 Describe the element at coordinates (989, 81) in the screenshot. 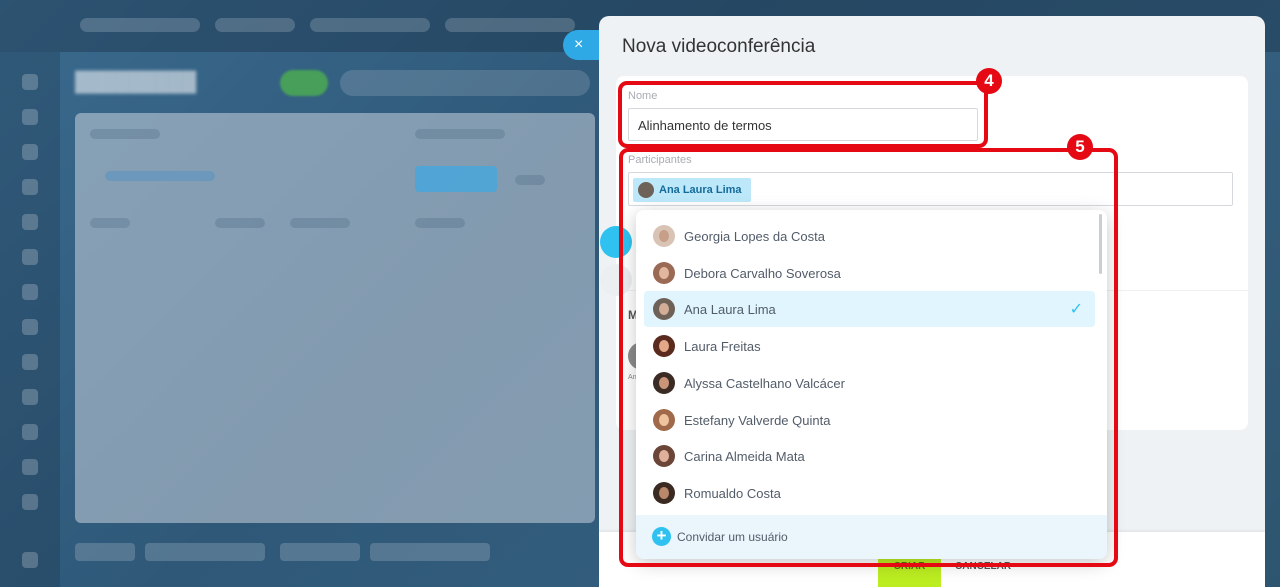

I see `annotation-badge-4: 4` at that location.